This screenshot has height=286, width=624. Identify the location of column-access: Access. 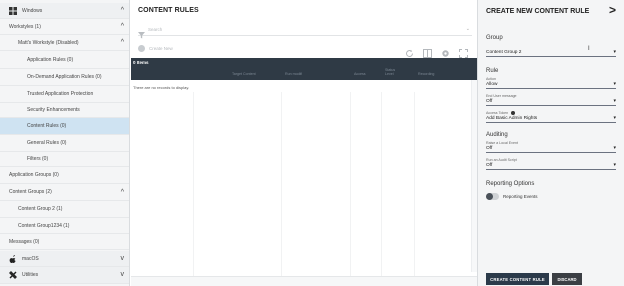
(360, 74).